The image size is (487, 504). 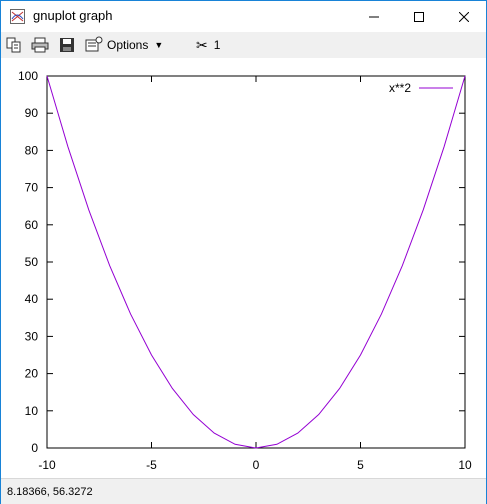 I want to click on toolbar: Options ▼ ✂ 1, so click(x=243, y=45).